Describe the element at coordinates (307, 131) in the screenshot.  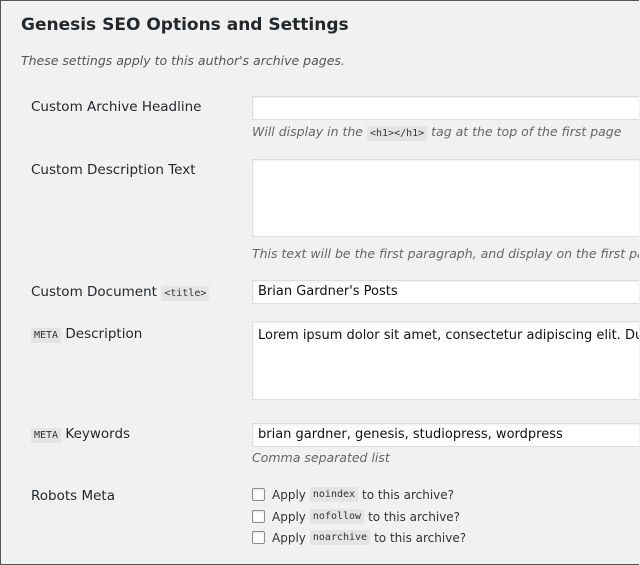
I see `archive-headline-desc-before: Will display in the` at that location.